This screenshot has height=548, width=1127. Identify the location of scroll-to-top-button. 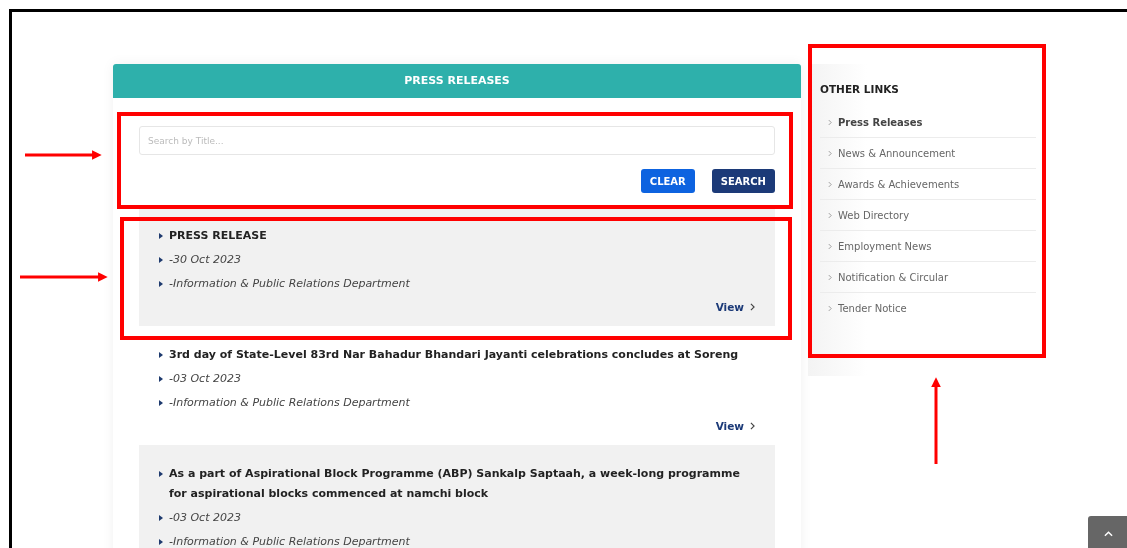
(1107, 532).